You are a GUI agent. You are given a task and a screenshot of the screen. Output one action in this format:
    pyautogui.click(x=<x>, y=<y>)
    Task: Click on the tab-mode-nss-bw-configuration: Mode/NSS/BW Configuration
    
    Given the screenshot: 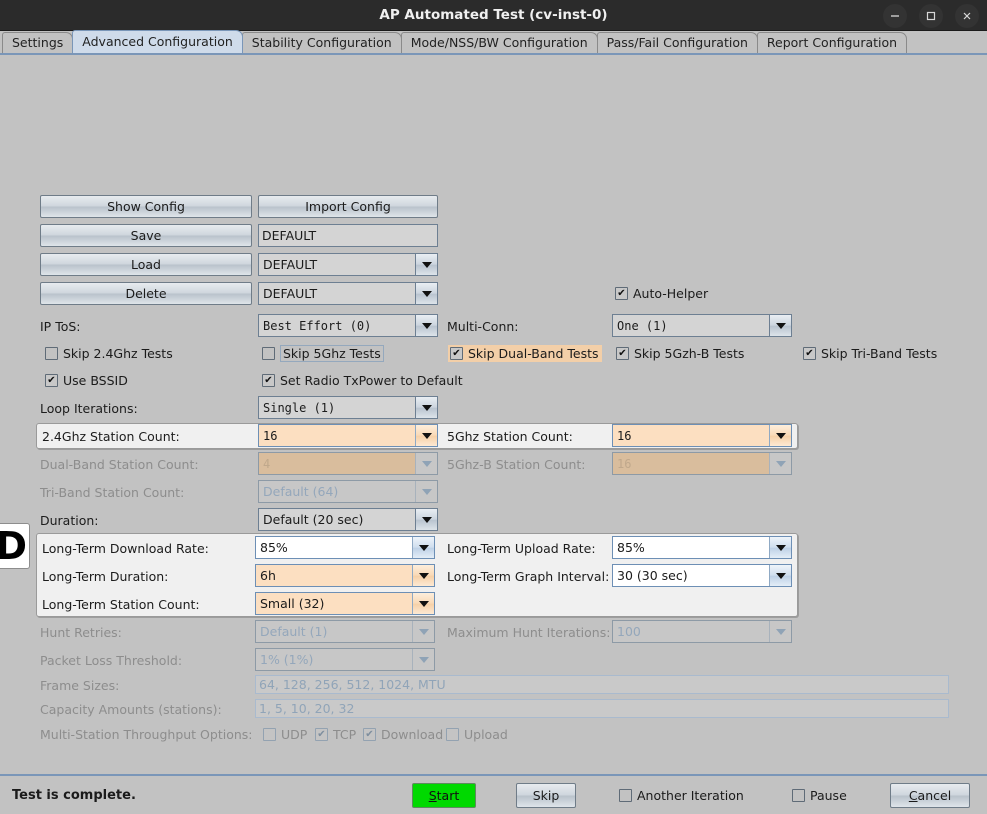 What is the action you would take?
    pyautogui.click(x=499, y=42)
    